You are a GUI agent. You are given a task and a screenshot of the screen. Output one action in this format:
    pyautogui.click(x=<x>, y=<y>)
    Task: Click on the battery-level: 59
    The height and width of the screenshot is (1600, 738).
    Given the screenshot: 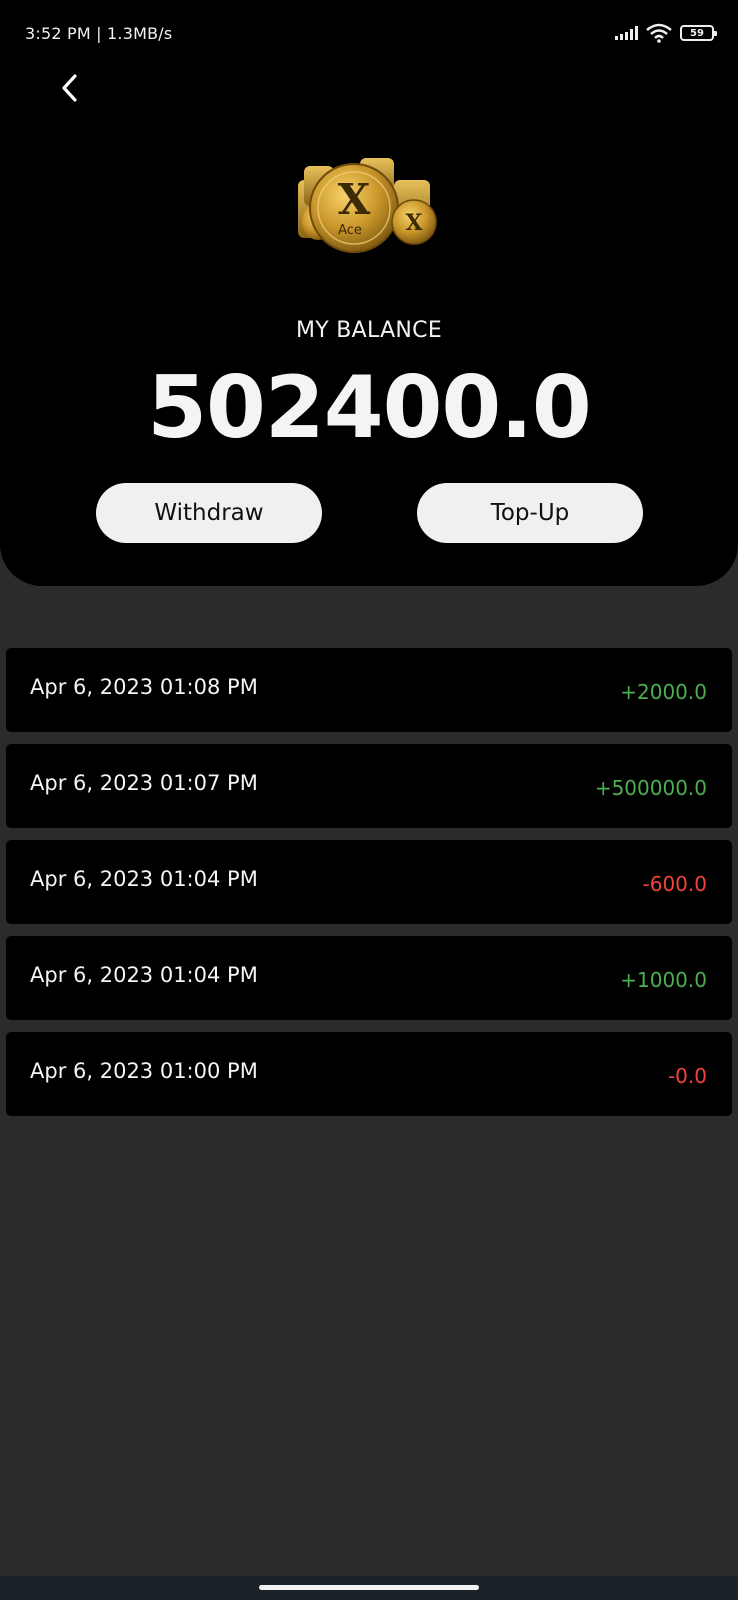 What is the action you would take?
    pyautogui.click(x=697, y=33)
    